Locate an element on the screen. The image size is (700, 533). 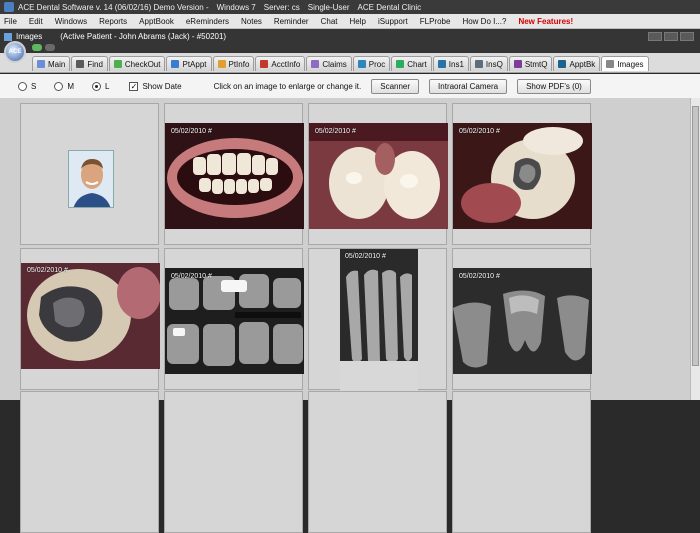
menu-file: File is located at coordinates (10, 21).